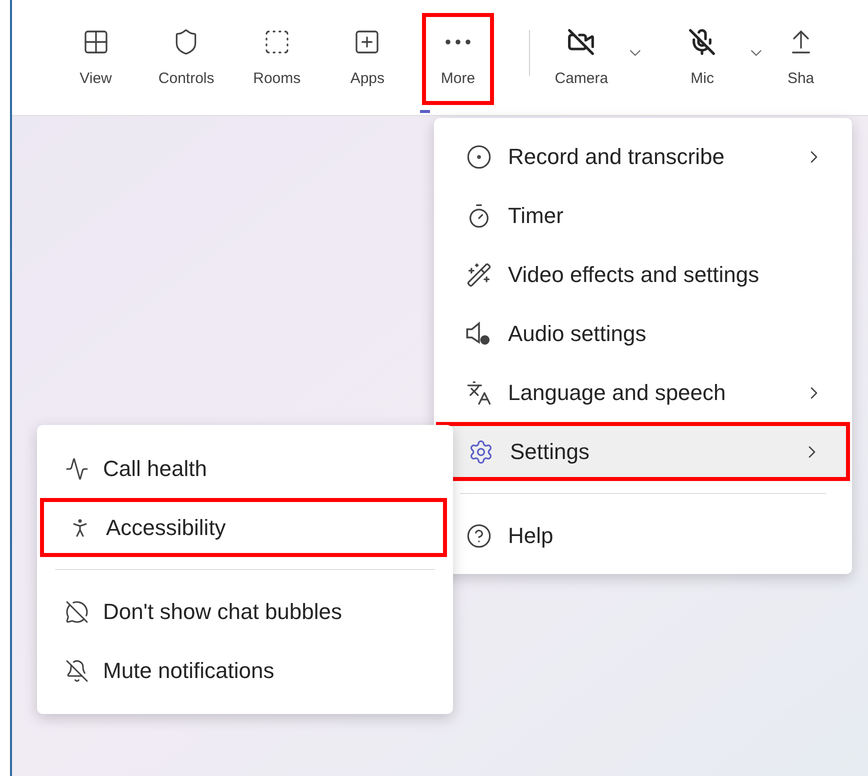 This screenshot has width=868, height=776. I want to click on toolbar-button: Controls, so click(186, 59).